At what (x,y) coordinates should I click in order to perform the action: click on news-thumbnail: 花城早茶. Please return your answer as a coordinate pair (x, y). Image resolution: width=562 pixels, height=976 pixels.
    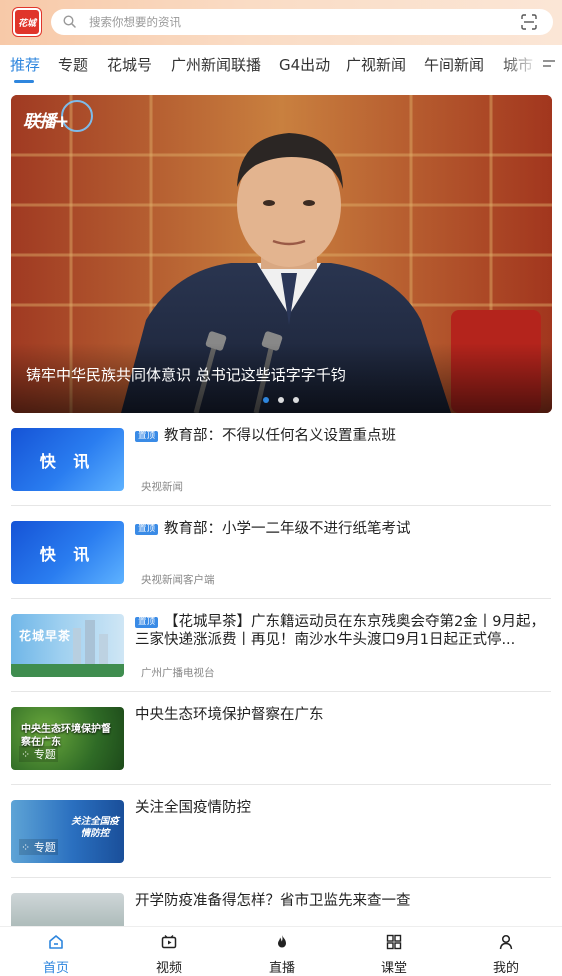
    Looking at the image, I should click on (67, 645).